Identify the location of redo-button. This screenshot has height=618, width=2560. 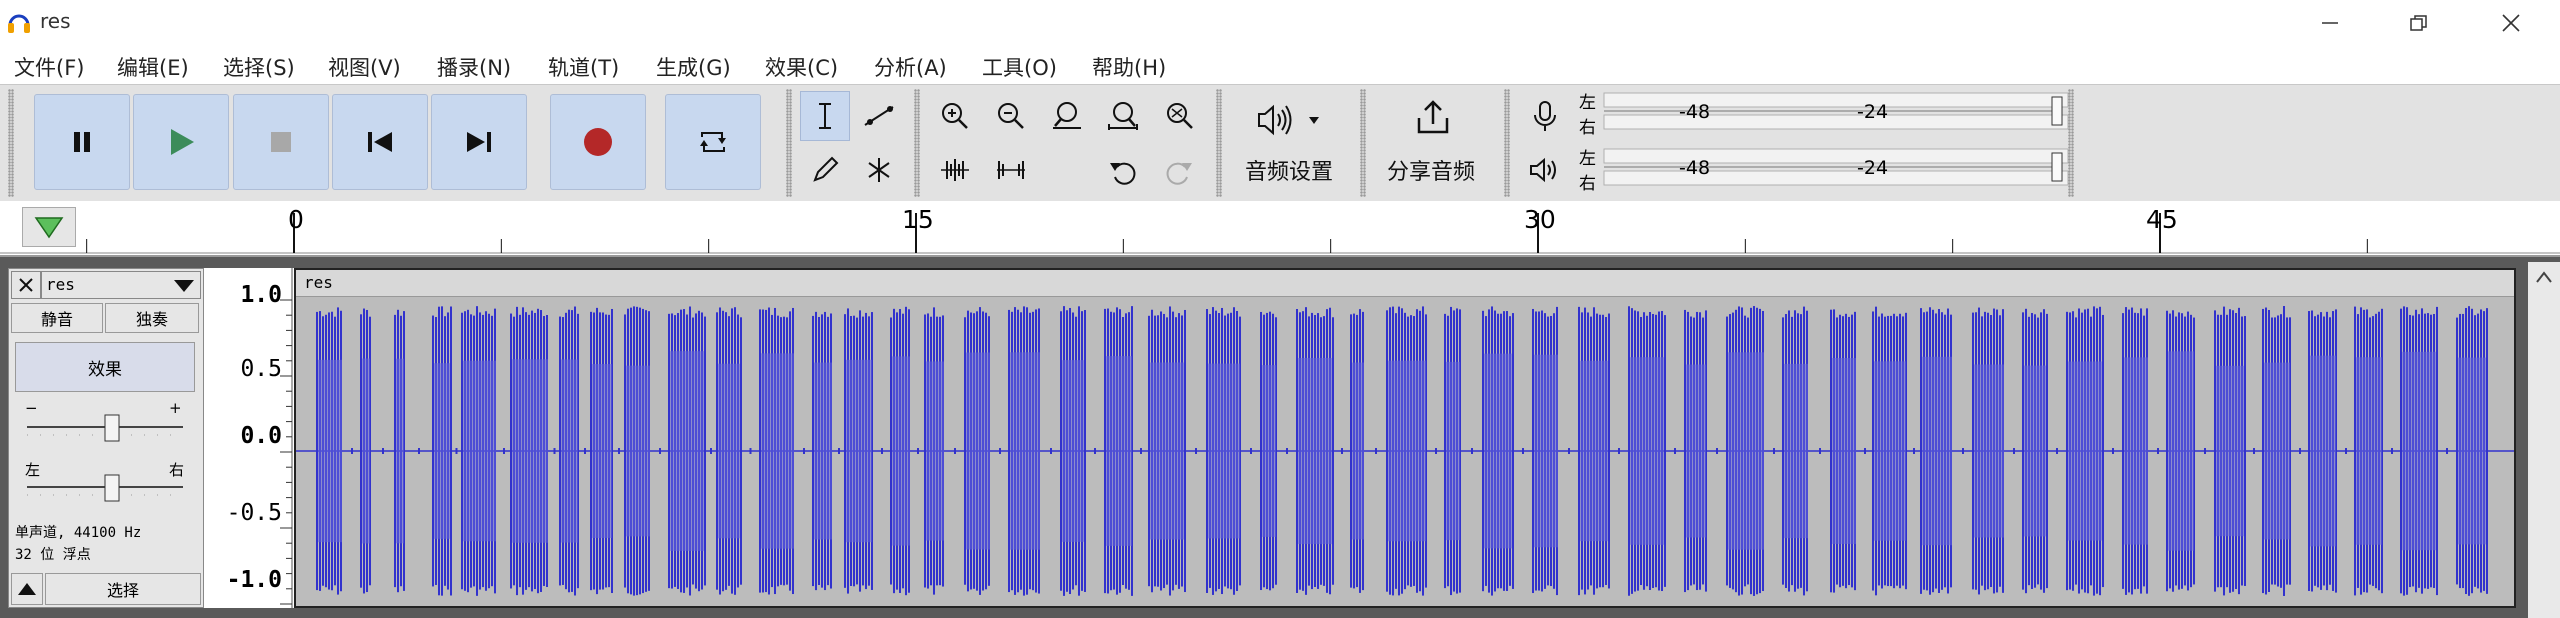
(1179, 170).